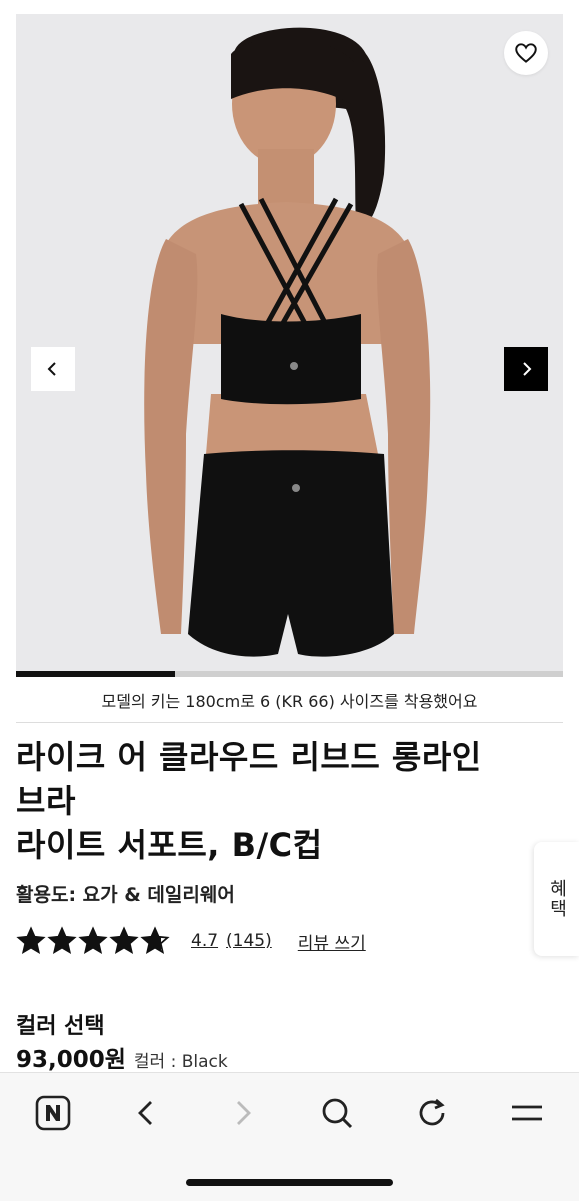 This screenshot has width=579, height=1201. I want to click on selected-color-label: 컬러 : Black, so click(180, 1062).